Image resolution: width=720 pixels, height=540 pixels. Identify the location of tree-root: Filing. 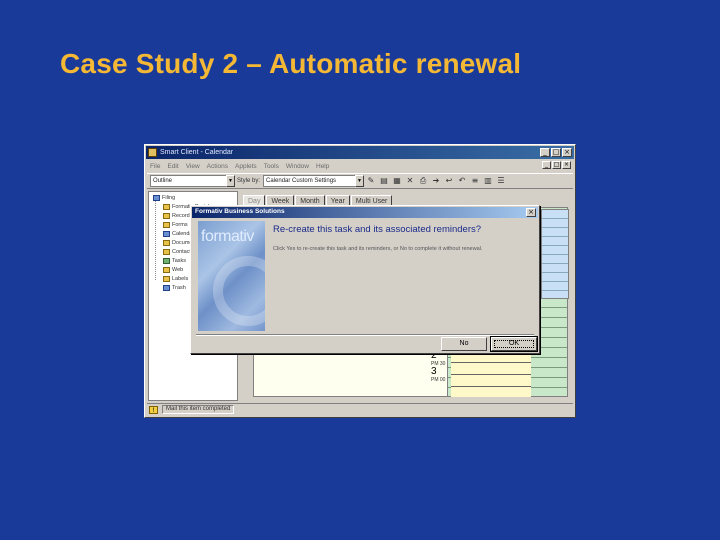
(164, 198).